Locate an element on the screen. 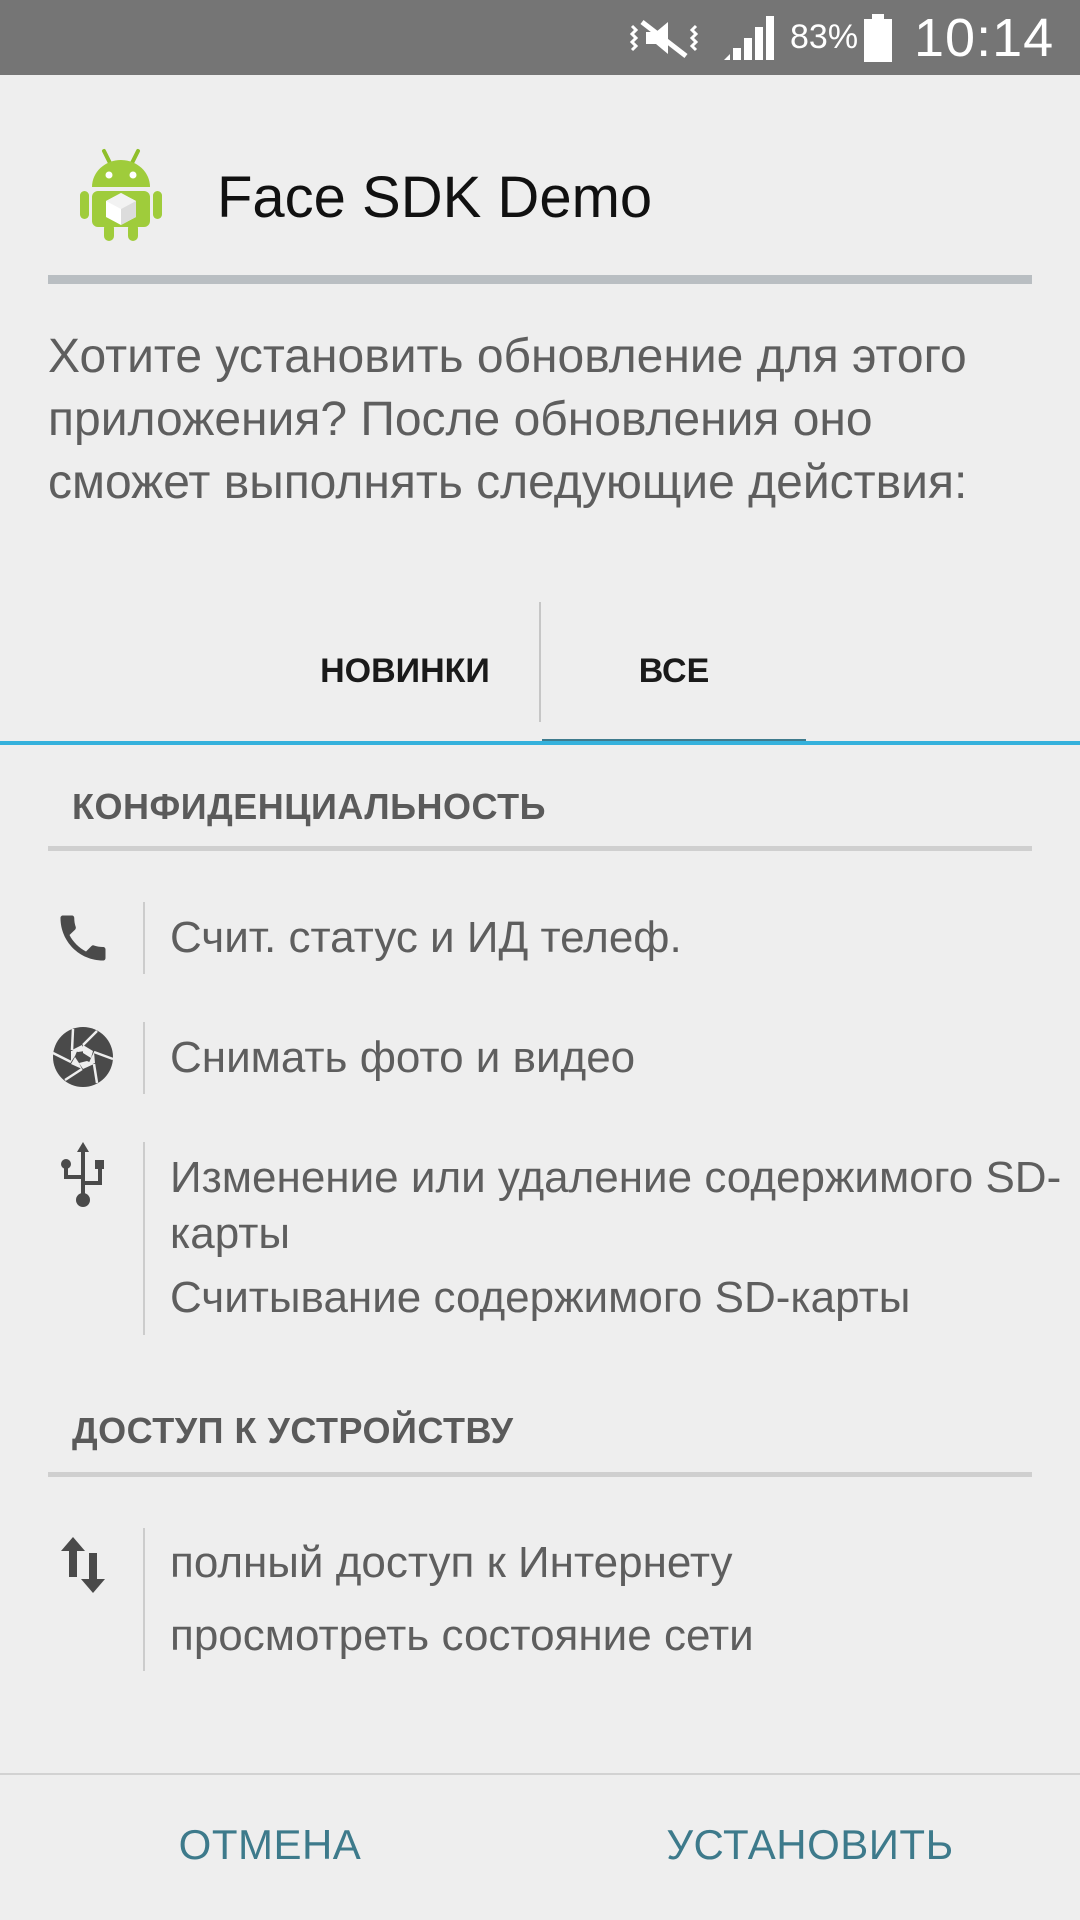 The height and width of the screenshot is (1920, 1080). permission-item: Считывание содержимого SD-карты is located at coordinates (540, 1297).